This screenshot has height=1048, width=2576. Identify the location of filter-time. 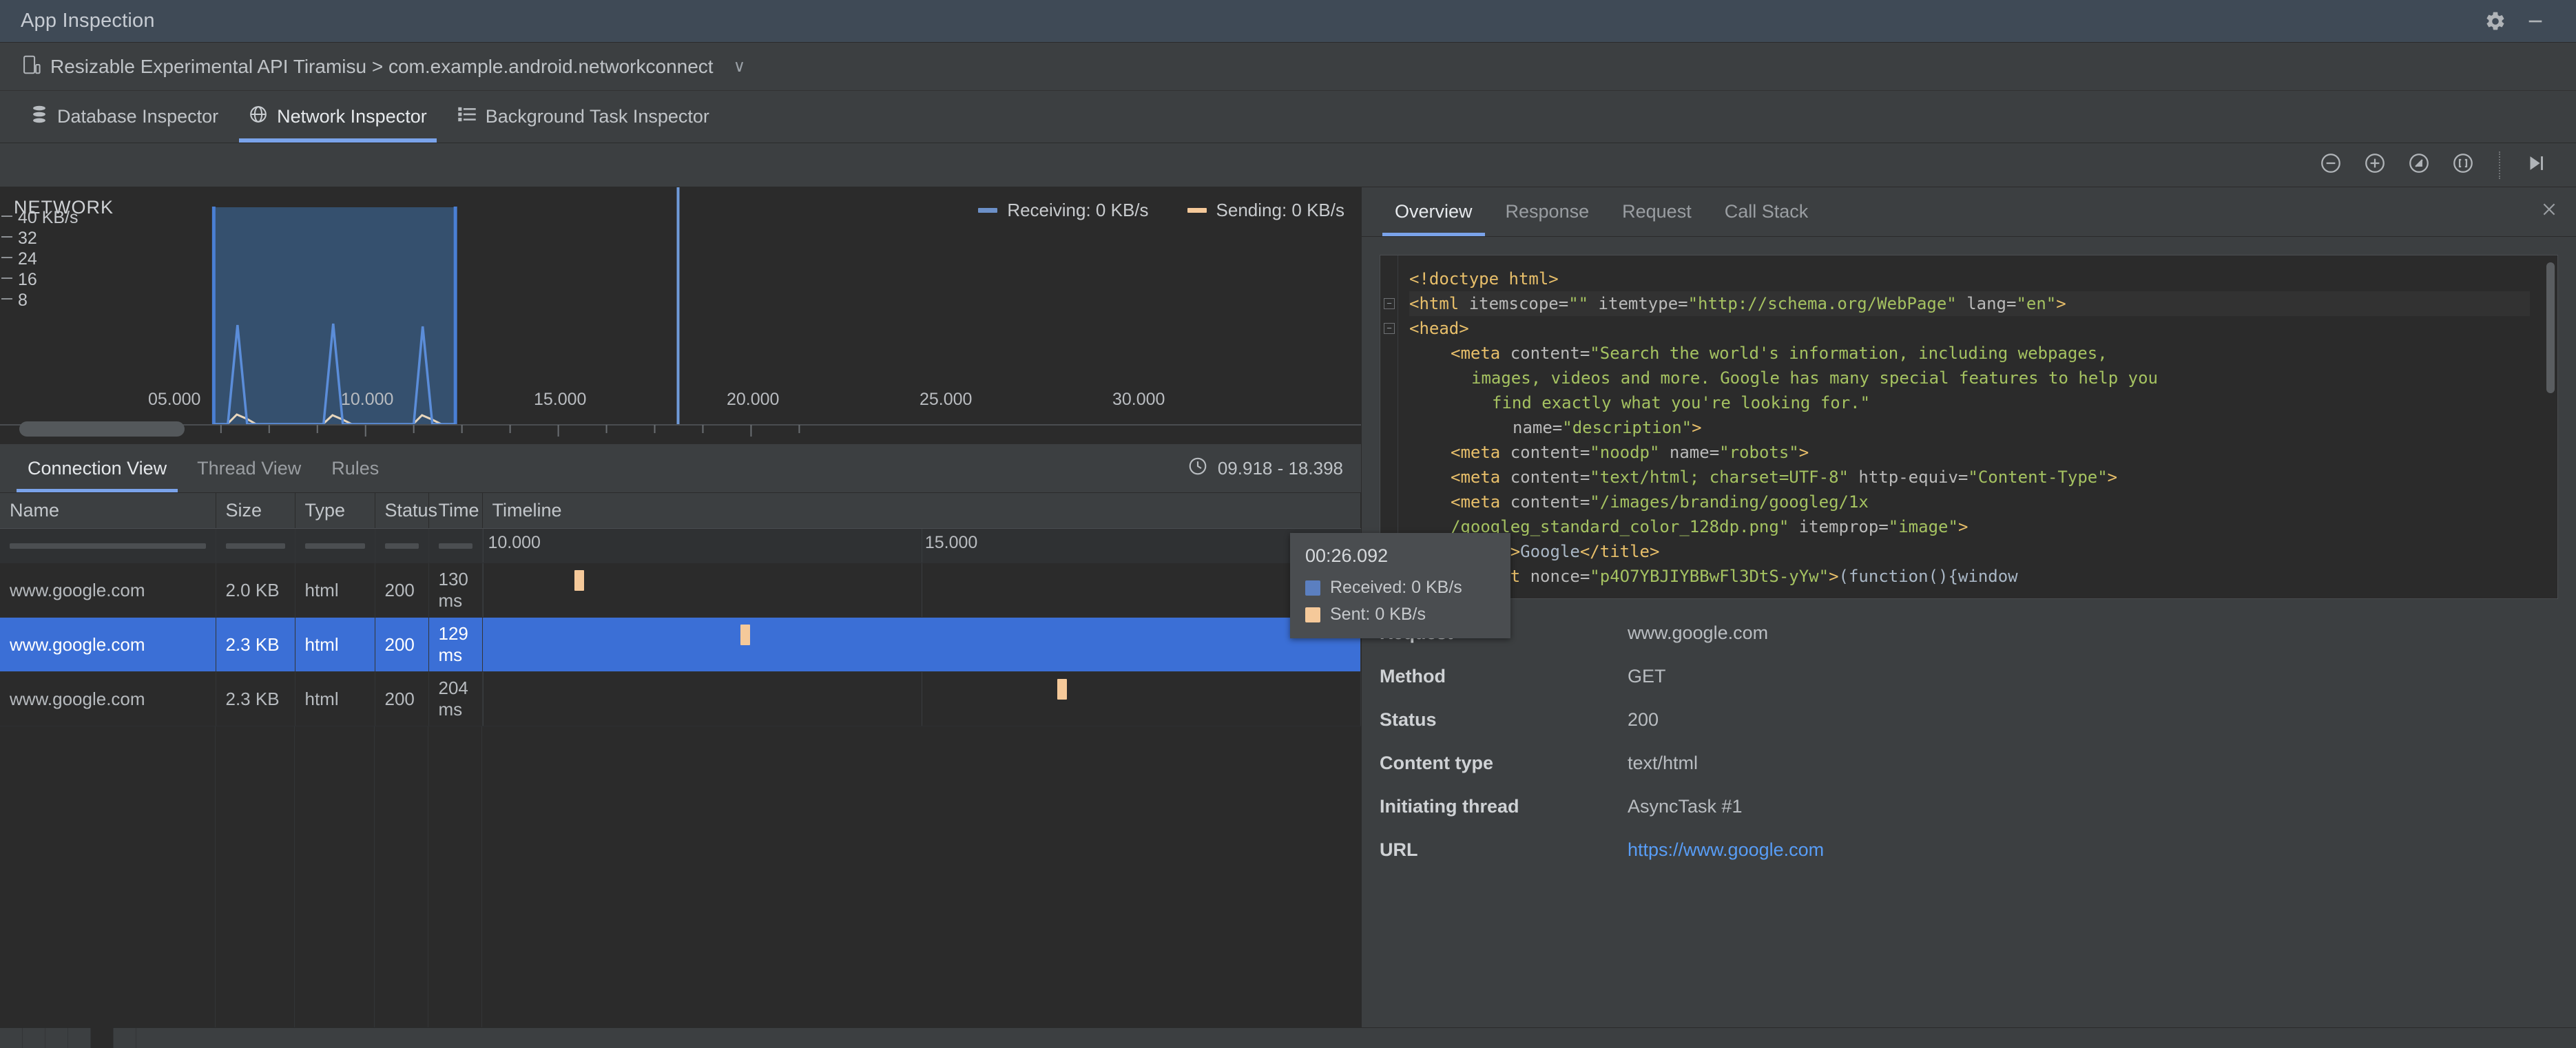
(455, 545).